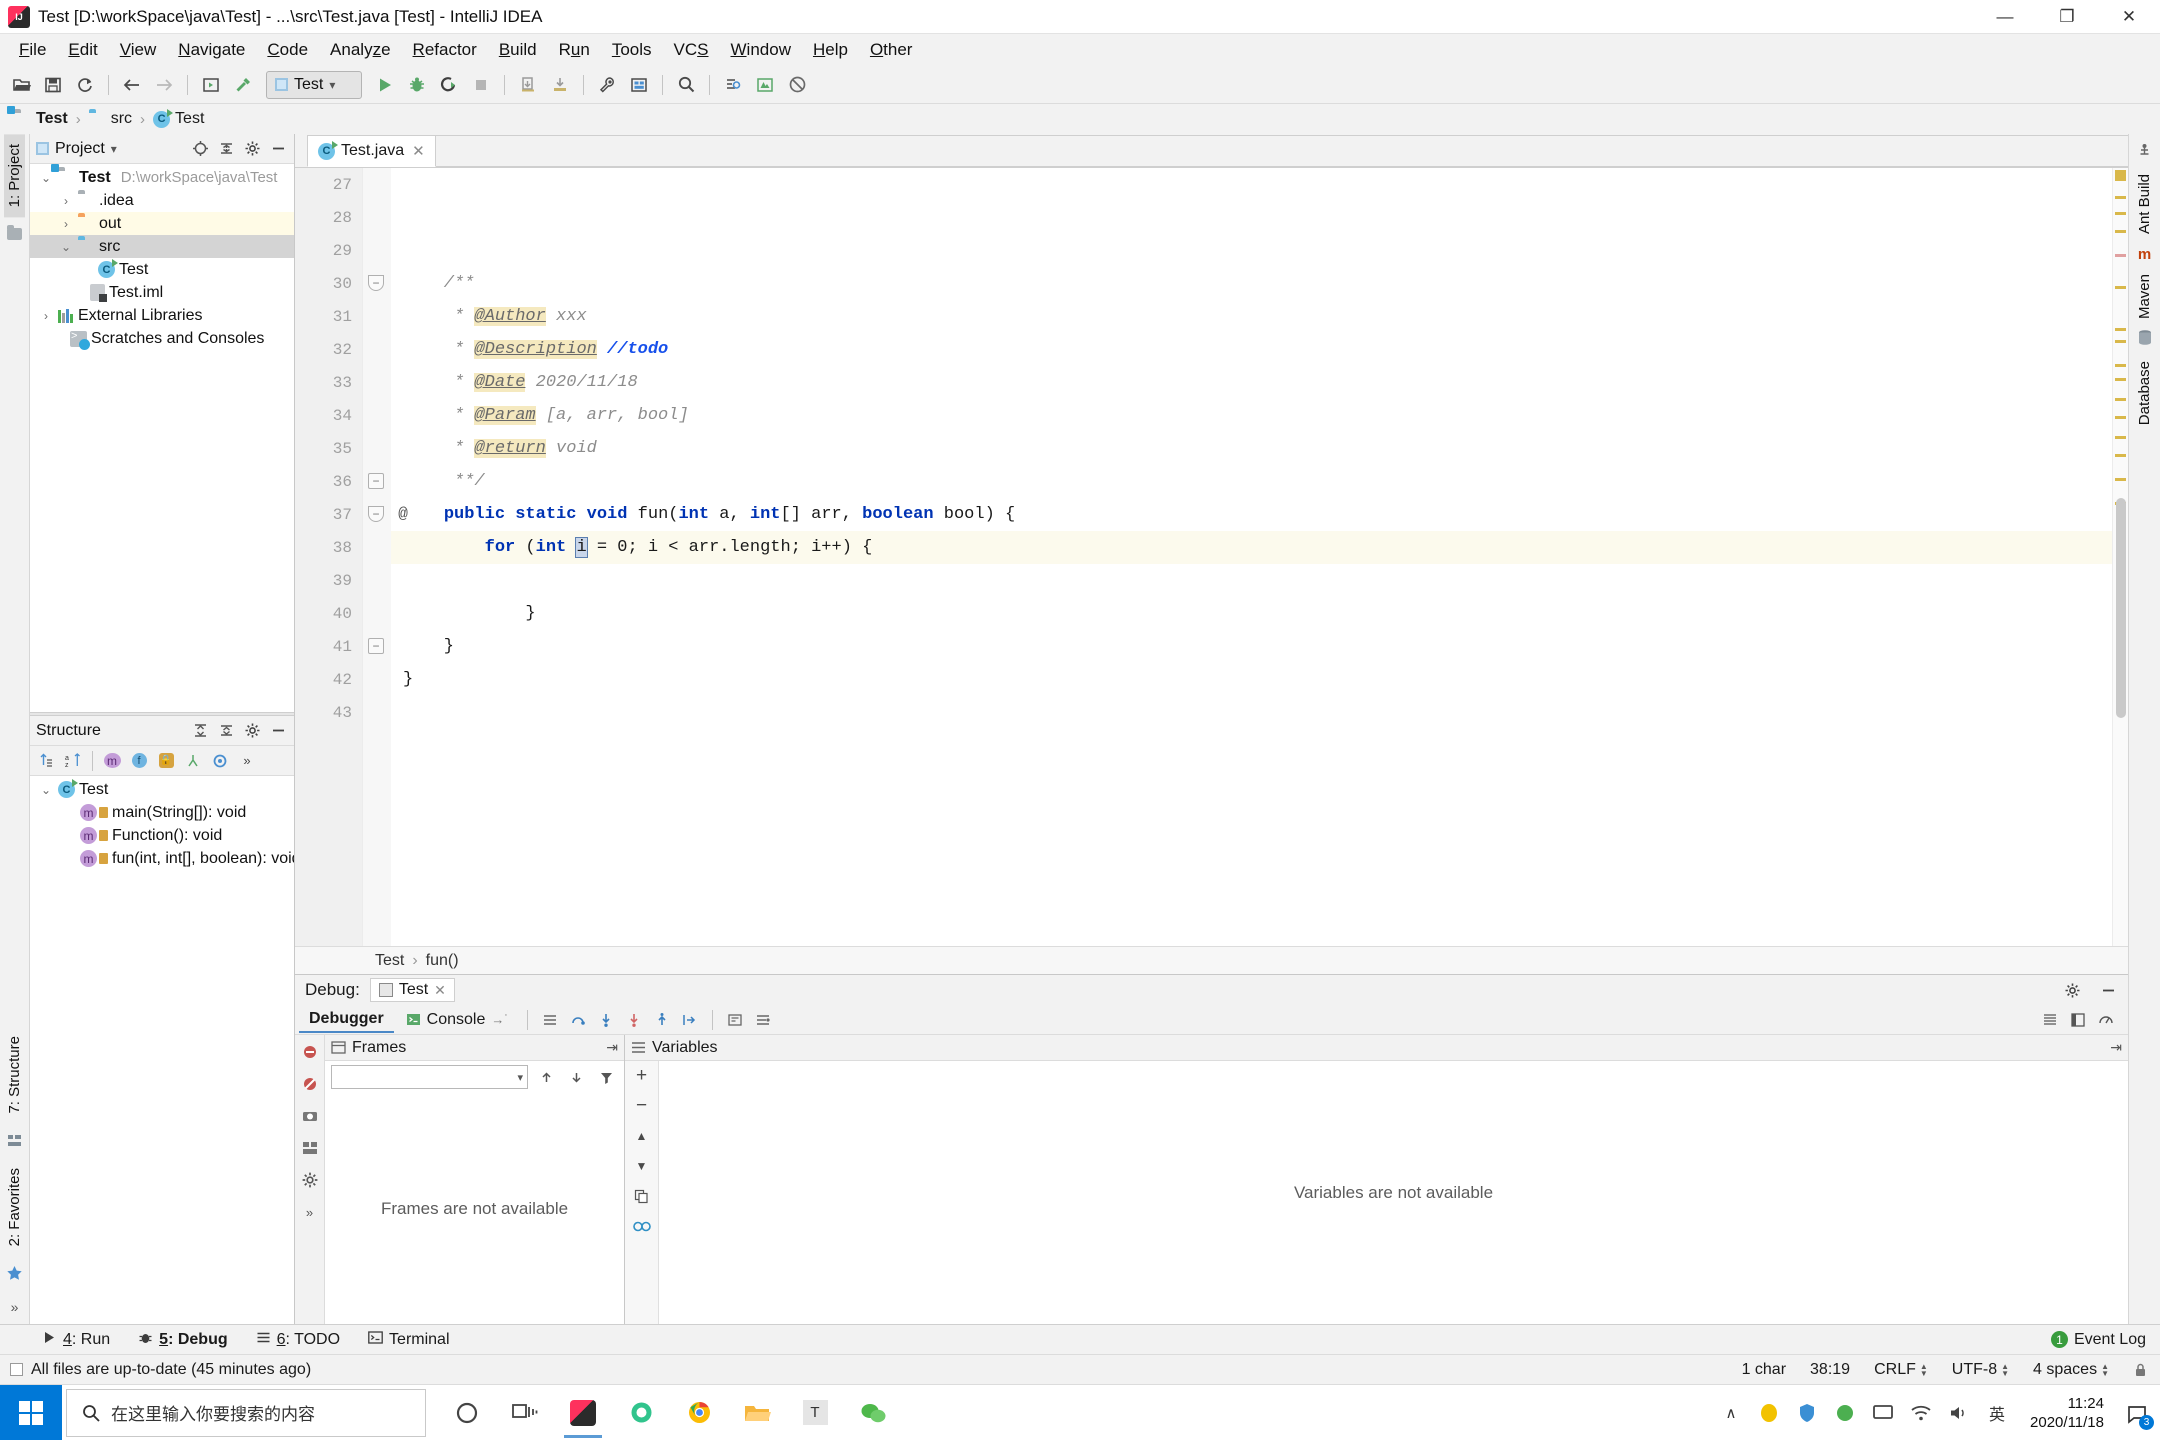  Describe the element at coordinates (162, 292) in the screenshot. I see `project-tree-item: Test.iml` at that location.